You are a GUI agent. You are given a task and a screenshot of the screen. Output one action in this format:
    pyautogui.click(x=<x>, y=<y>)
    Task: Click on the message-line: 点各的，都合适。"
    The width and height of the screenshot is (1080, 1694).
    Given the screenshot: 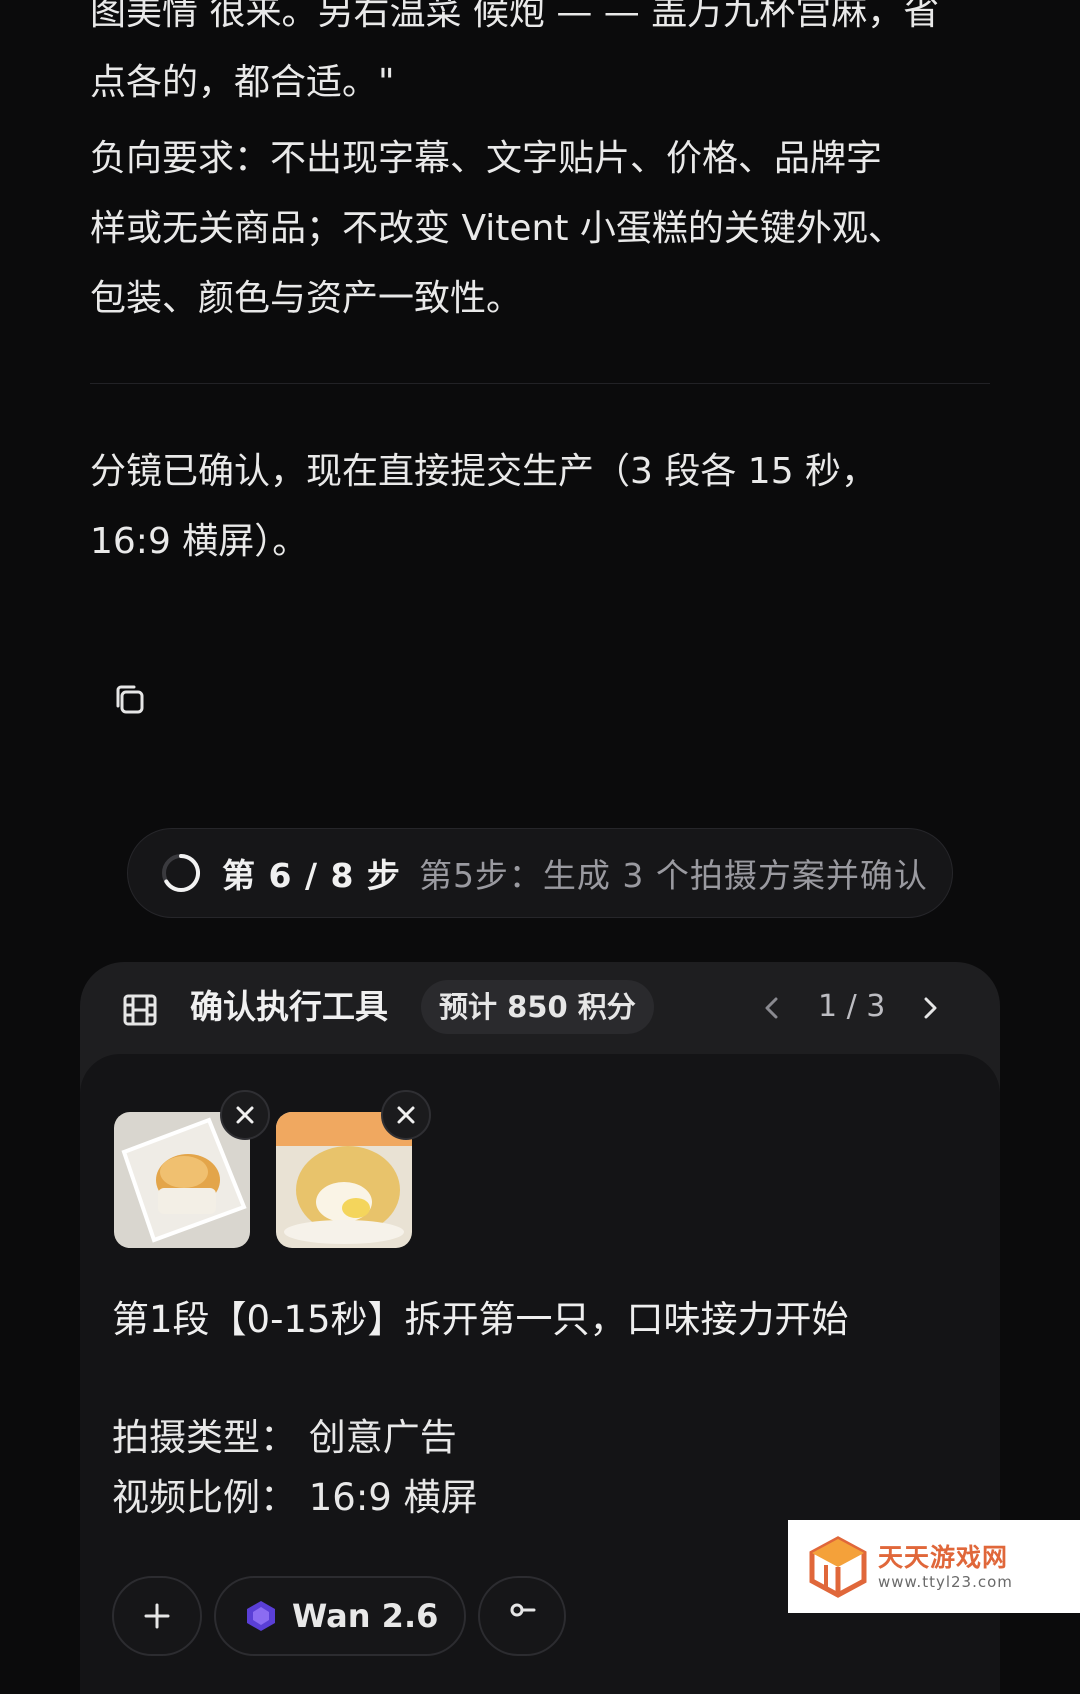 What is the action you would take?
    pyautogui.click(x=242, y=82)
    